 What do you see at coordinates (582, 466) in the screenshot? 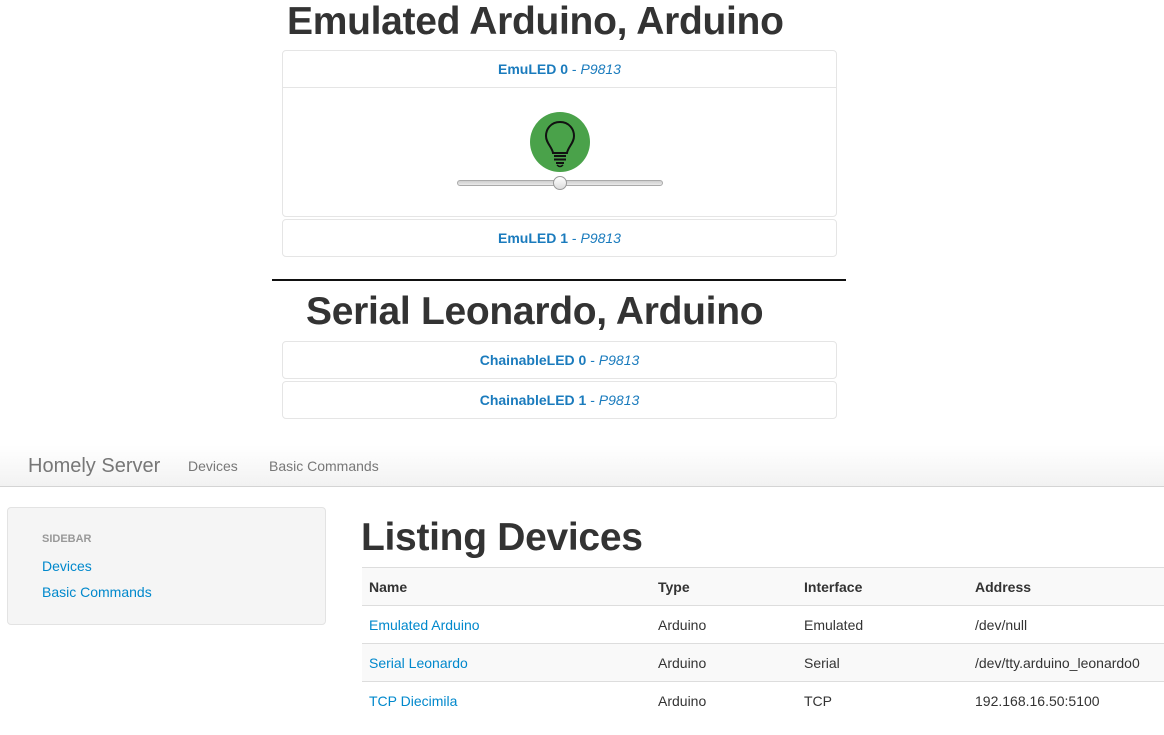
I see `navbar: Homely Server Devices Basic Commands` at bounding box center [582, 466].